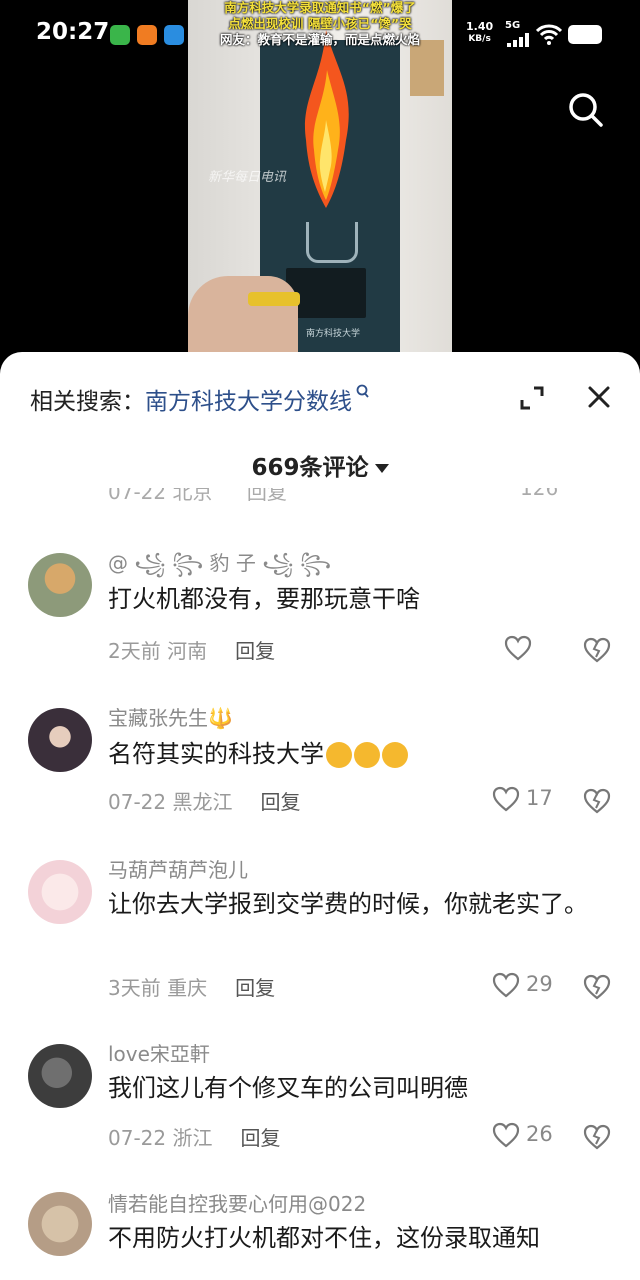  I want to click on like-count: 17, so click(539, 798).